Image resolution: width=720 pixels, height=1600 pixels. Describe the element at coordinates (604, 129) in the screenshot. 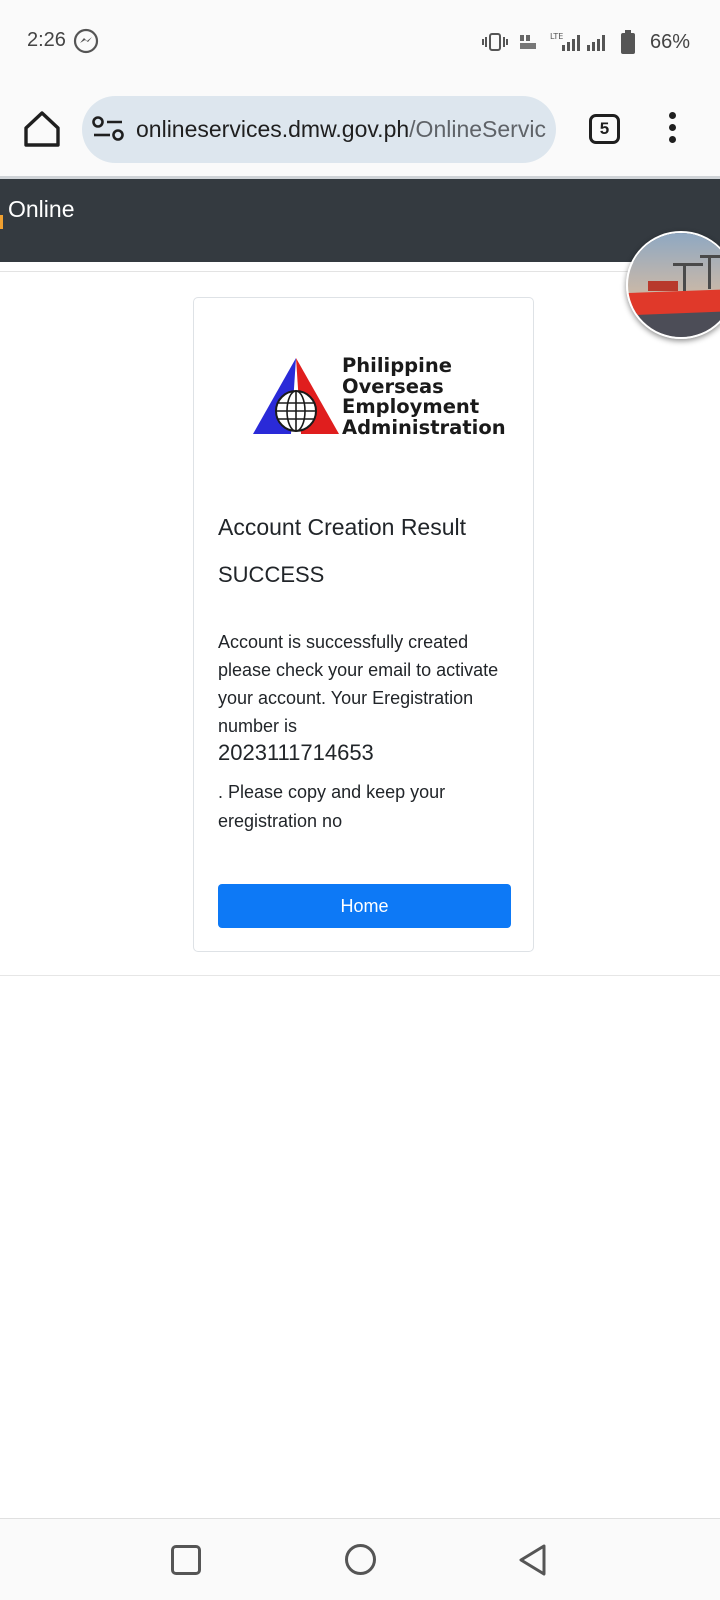

I see `tabs-icon: 5` at that location.